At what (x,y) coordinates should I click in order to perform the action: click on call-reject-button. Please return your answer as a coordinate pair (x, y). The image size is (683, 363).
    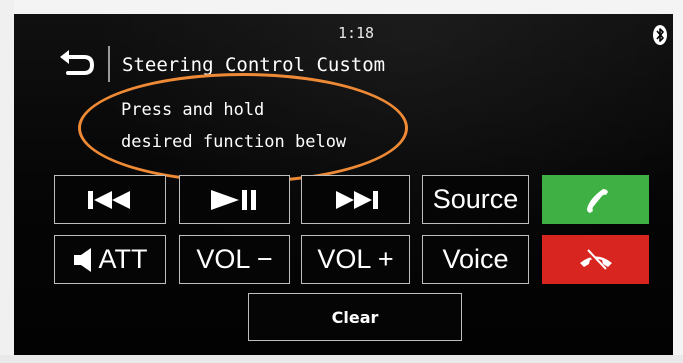
    Looking at the image, I should click on (595, 259).